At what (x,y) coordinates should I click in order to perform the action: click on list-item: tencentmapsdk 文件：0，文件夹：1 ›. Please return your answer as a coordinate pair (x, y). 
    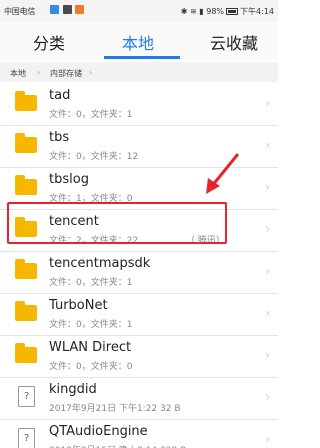
    Looking at the image, I should click on (139, 273).